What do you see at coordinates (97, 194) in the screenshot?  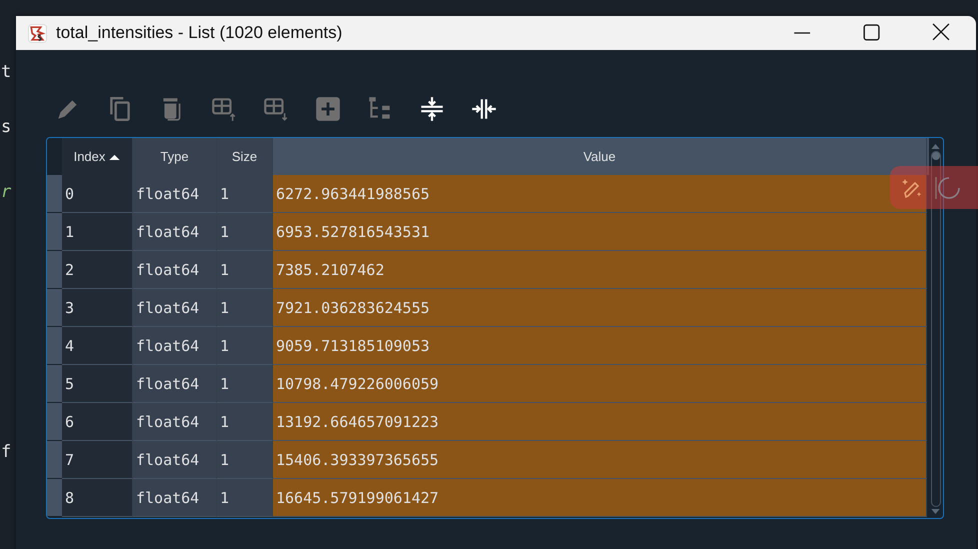 I see `index-cell: 0` at bounding box center [97, 194].